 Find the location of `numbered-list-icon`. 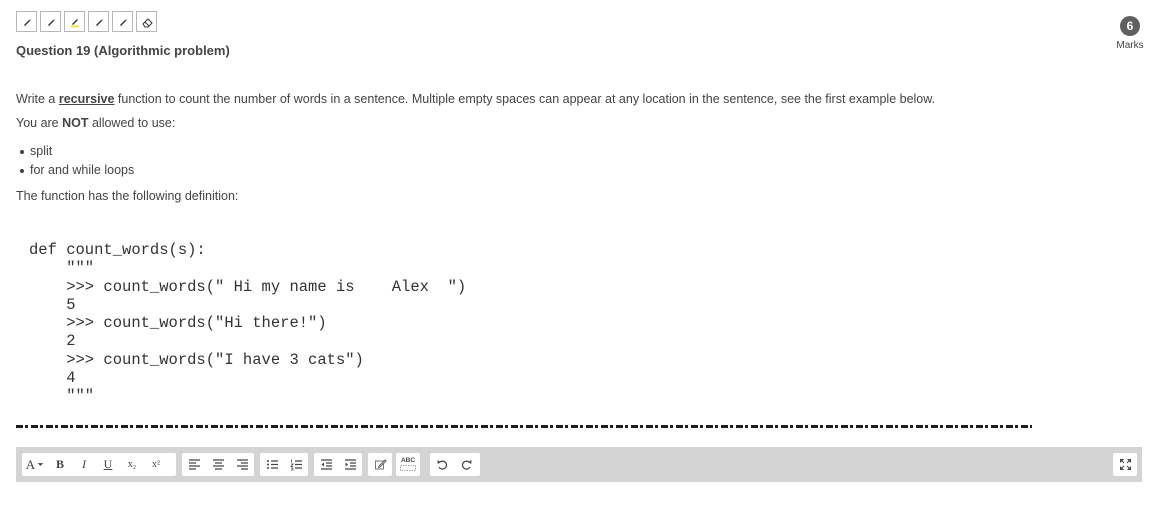

numbered-list-icon is located at coordinates (295, 465).